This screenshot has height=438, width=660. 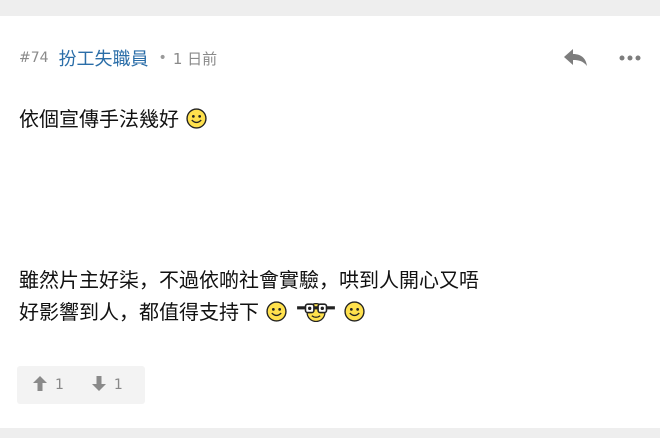 I want to click on post-actions, so click(x=602, y=58).